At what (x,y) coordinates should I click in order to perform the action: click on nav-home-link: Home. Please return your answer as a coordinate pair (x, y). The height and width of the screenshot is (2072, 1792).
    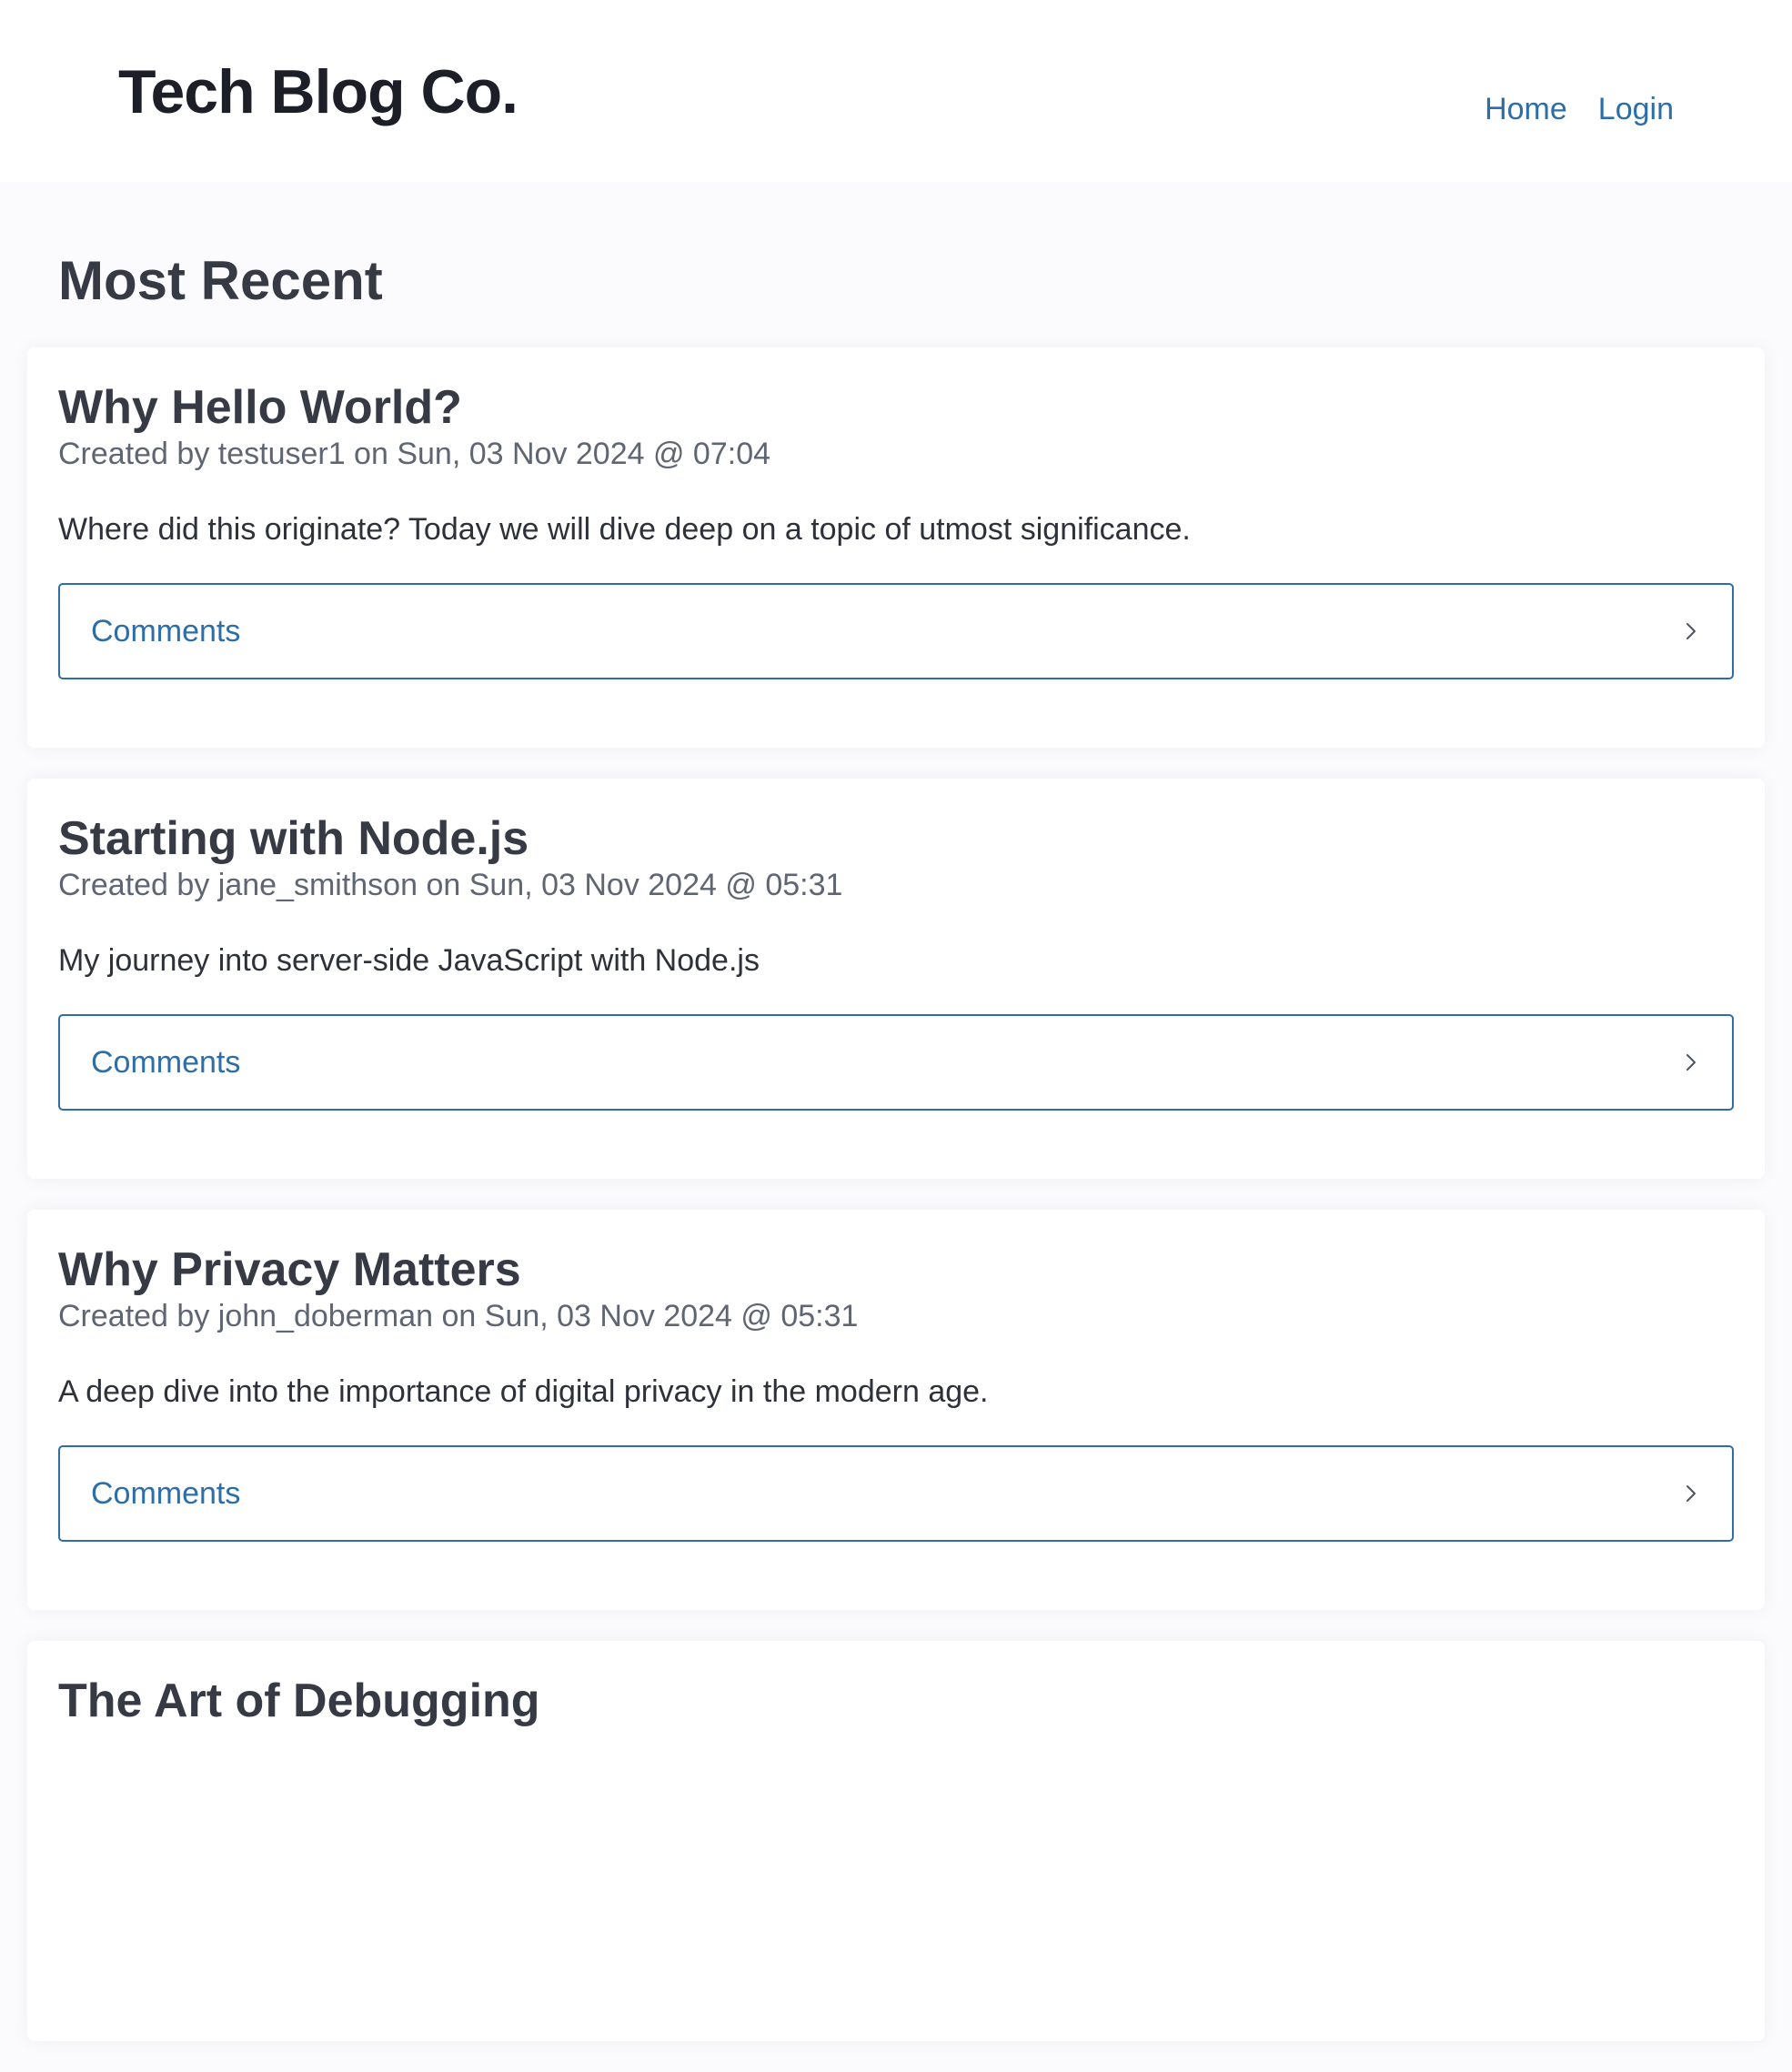
    Looking at the image, I should click on (1526, 109).